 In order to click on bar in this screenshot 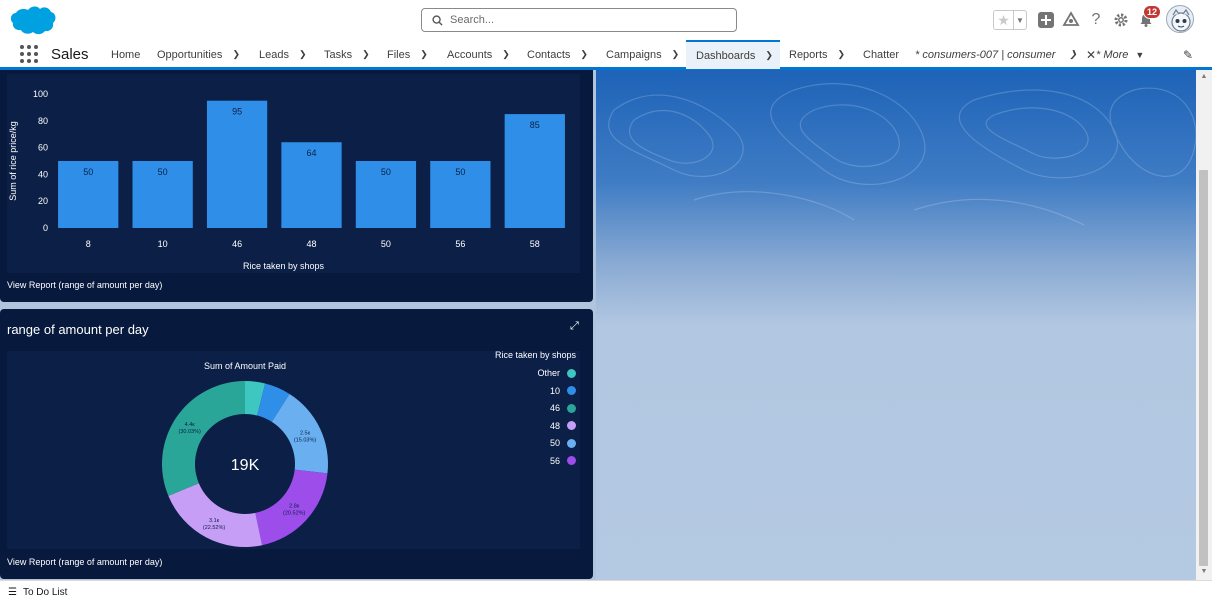, I will do `click(534, 171)`.